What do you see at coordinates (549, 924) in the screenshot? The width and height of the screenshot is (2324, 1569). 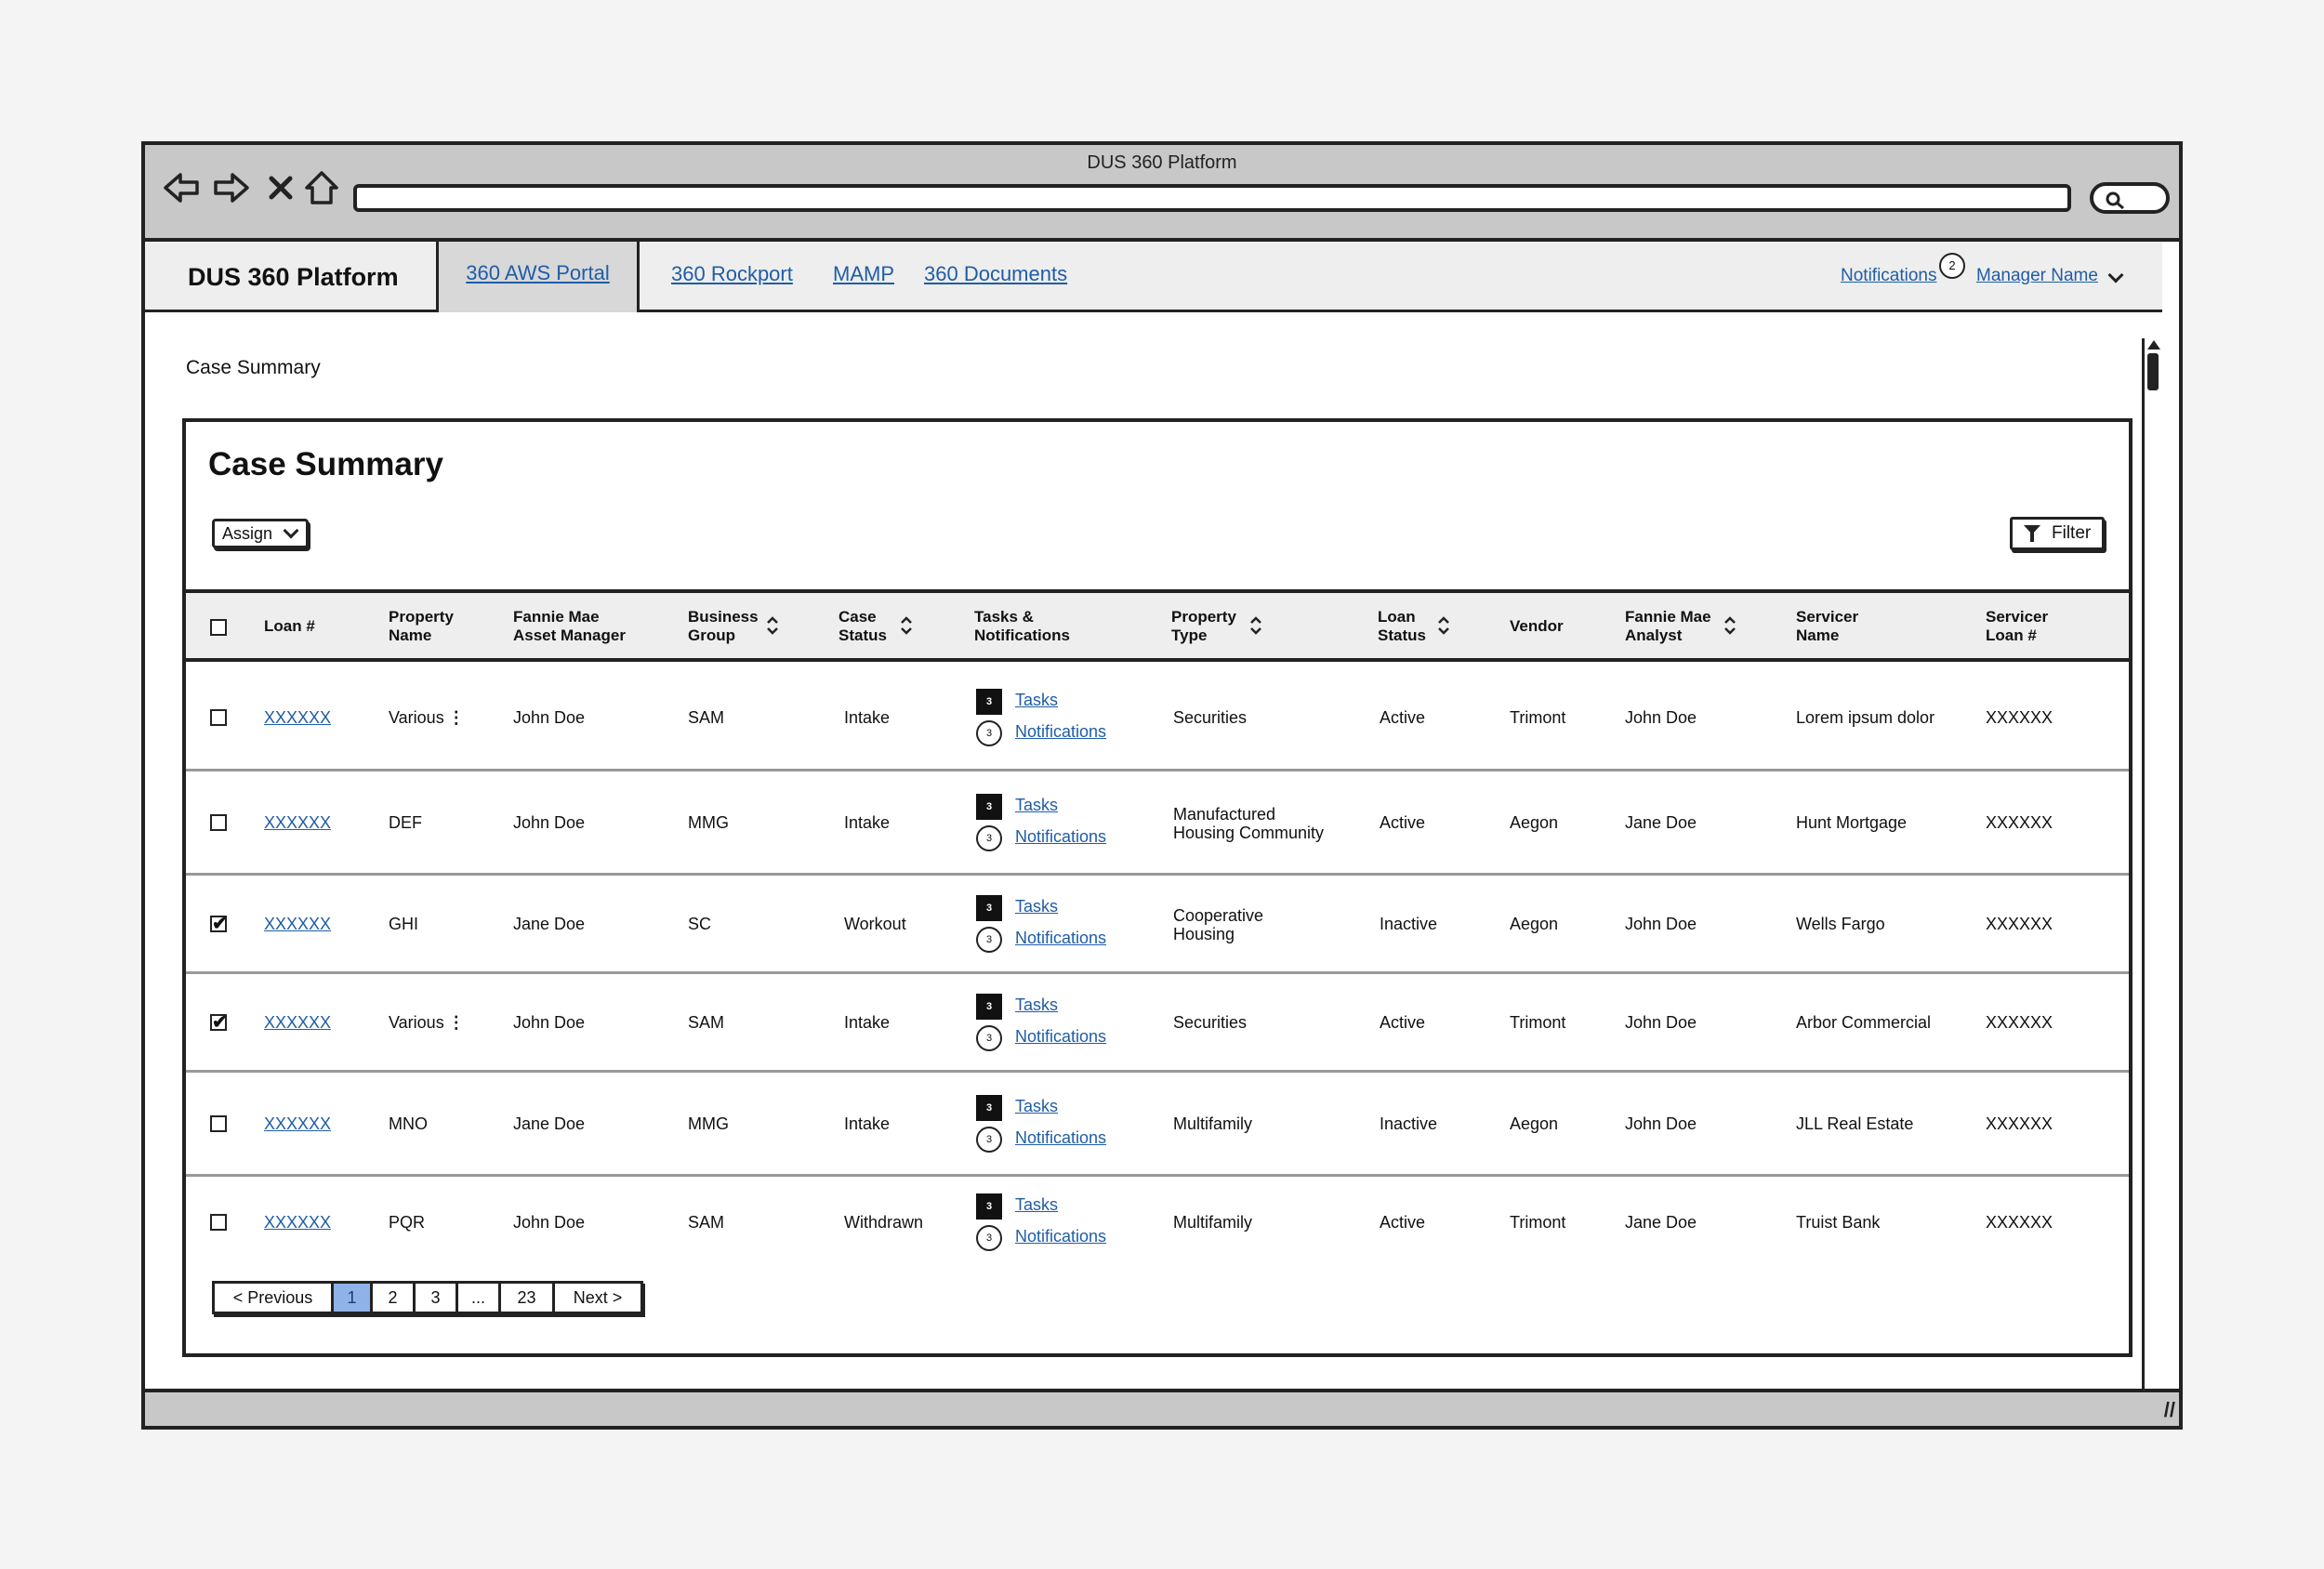 I see `asset-manager: Jane Doe` at bounding box center [549, 924].